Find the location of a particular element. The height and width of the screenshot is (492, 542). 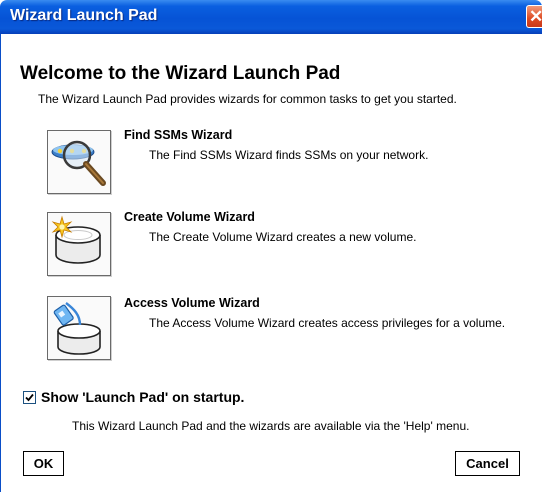

page-title: Welcome to the Wizard Launch Pad is located at coordinates (180, 73).